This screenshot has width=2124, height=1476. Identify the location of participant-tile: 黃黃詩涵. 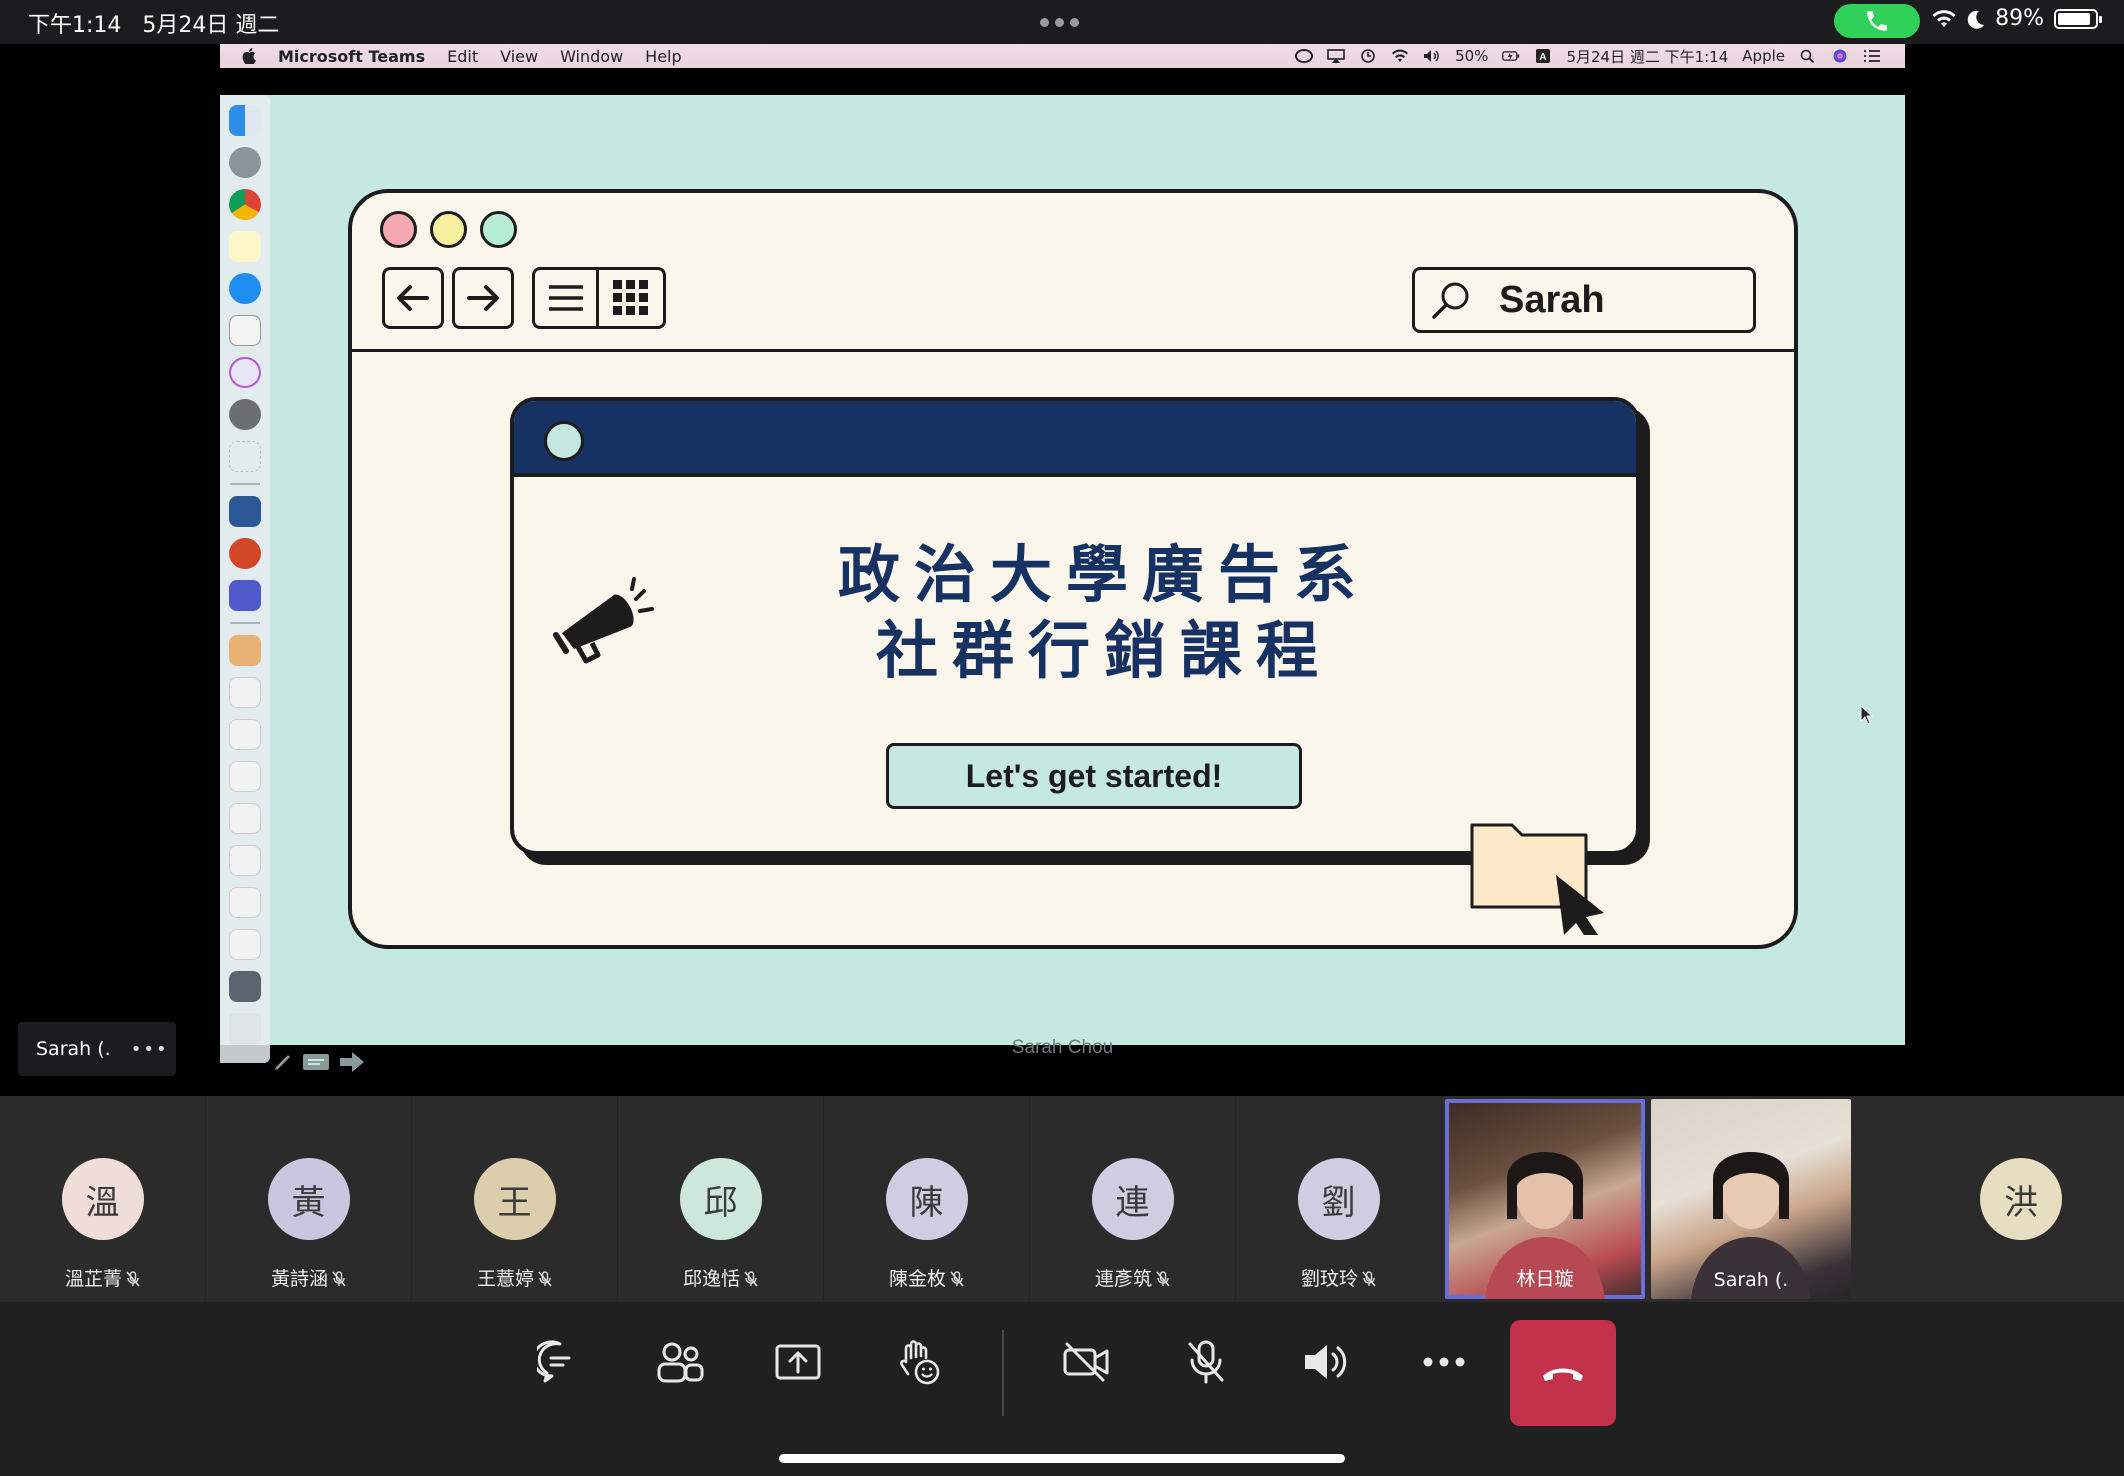
(309, 1199).